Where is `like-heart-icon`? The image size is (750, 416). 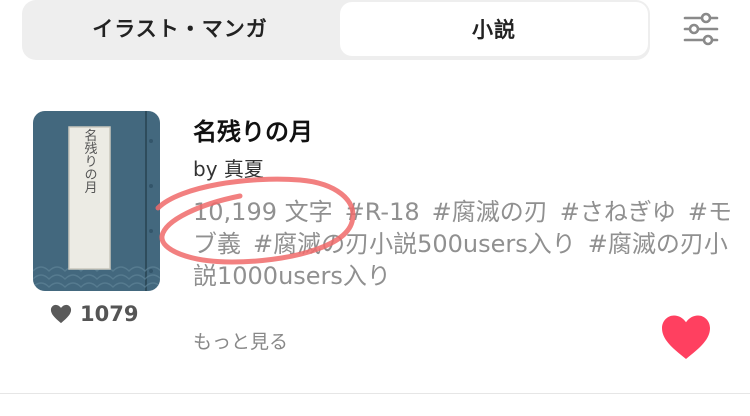 like-heart-icon is located at coordinates (686, 337).